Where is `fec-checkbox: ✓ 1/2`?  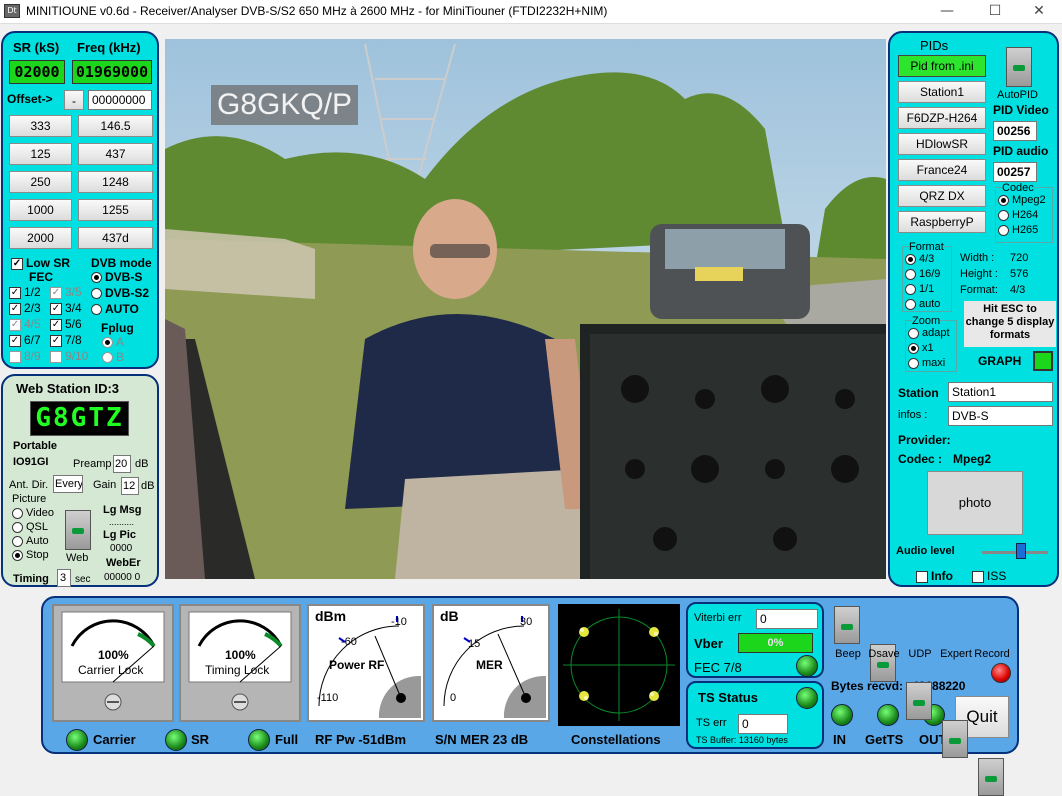 fec-checkbox: ✓ 1/2 is located at coordinates (25, 292).